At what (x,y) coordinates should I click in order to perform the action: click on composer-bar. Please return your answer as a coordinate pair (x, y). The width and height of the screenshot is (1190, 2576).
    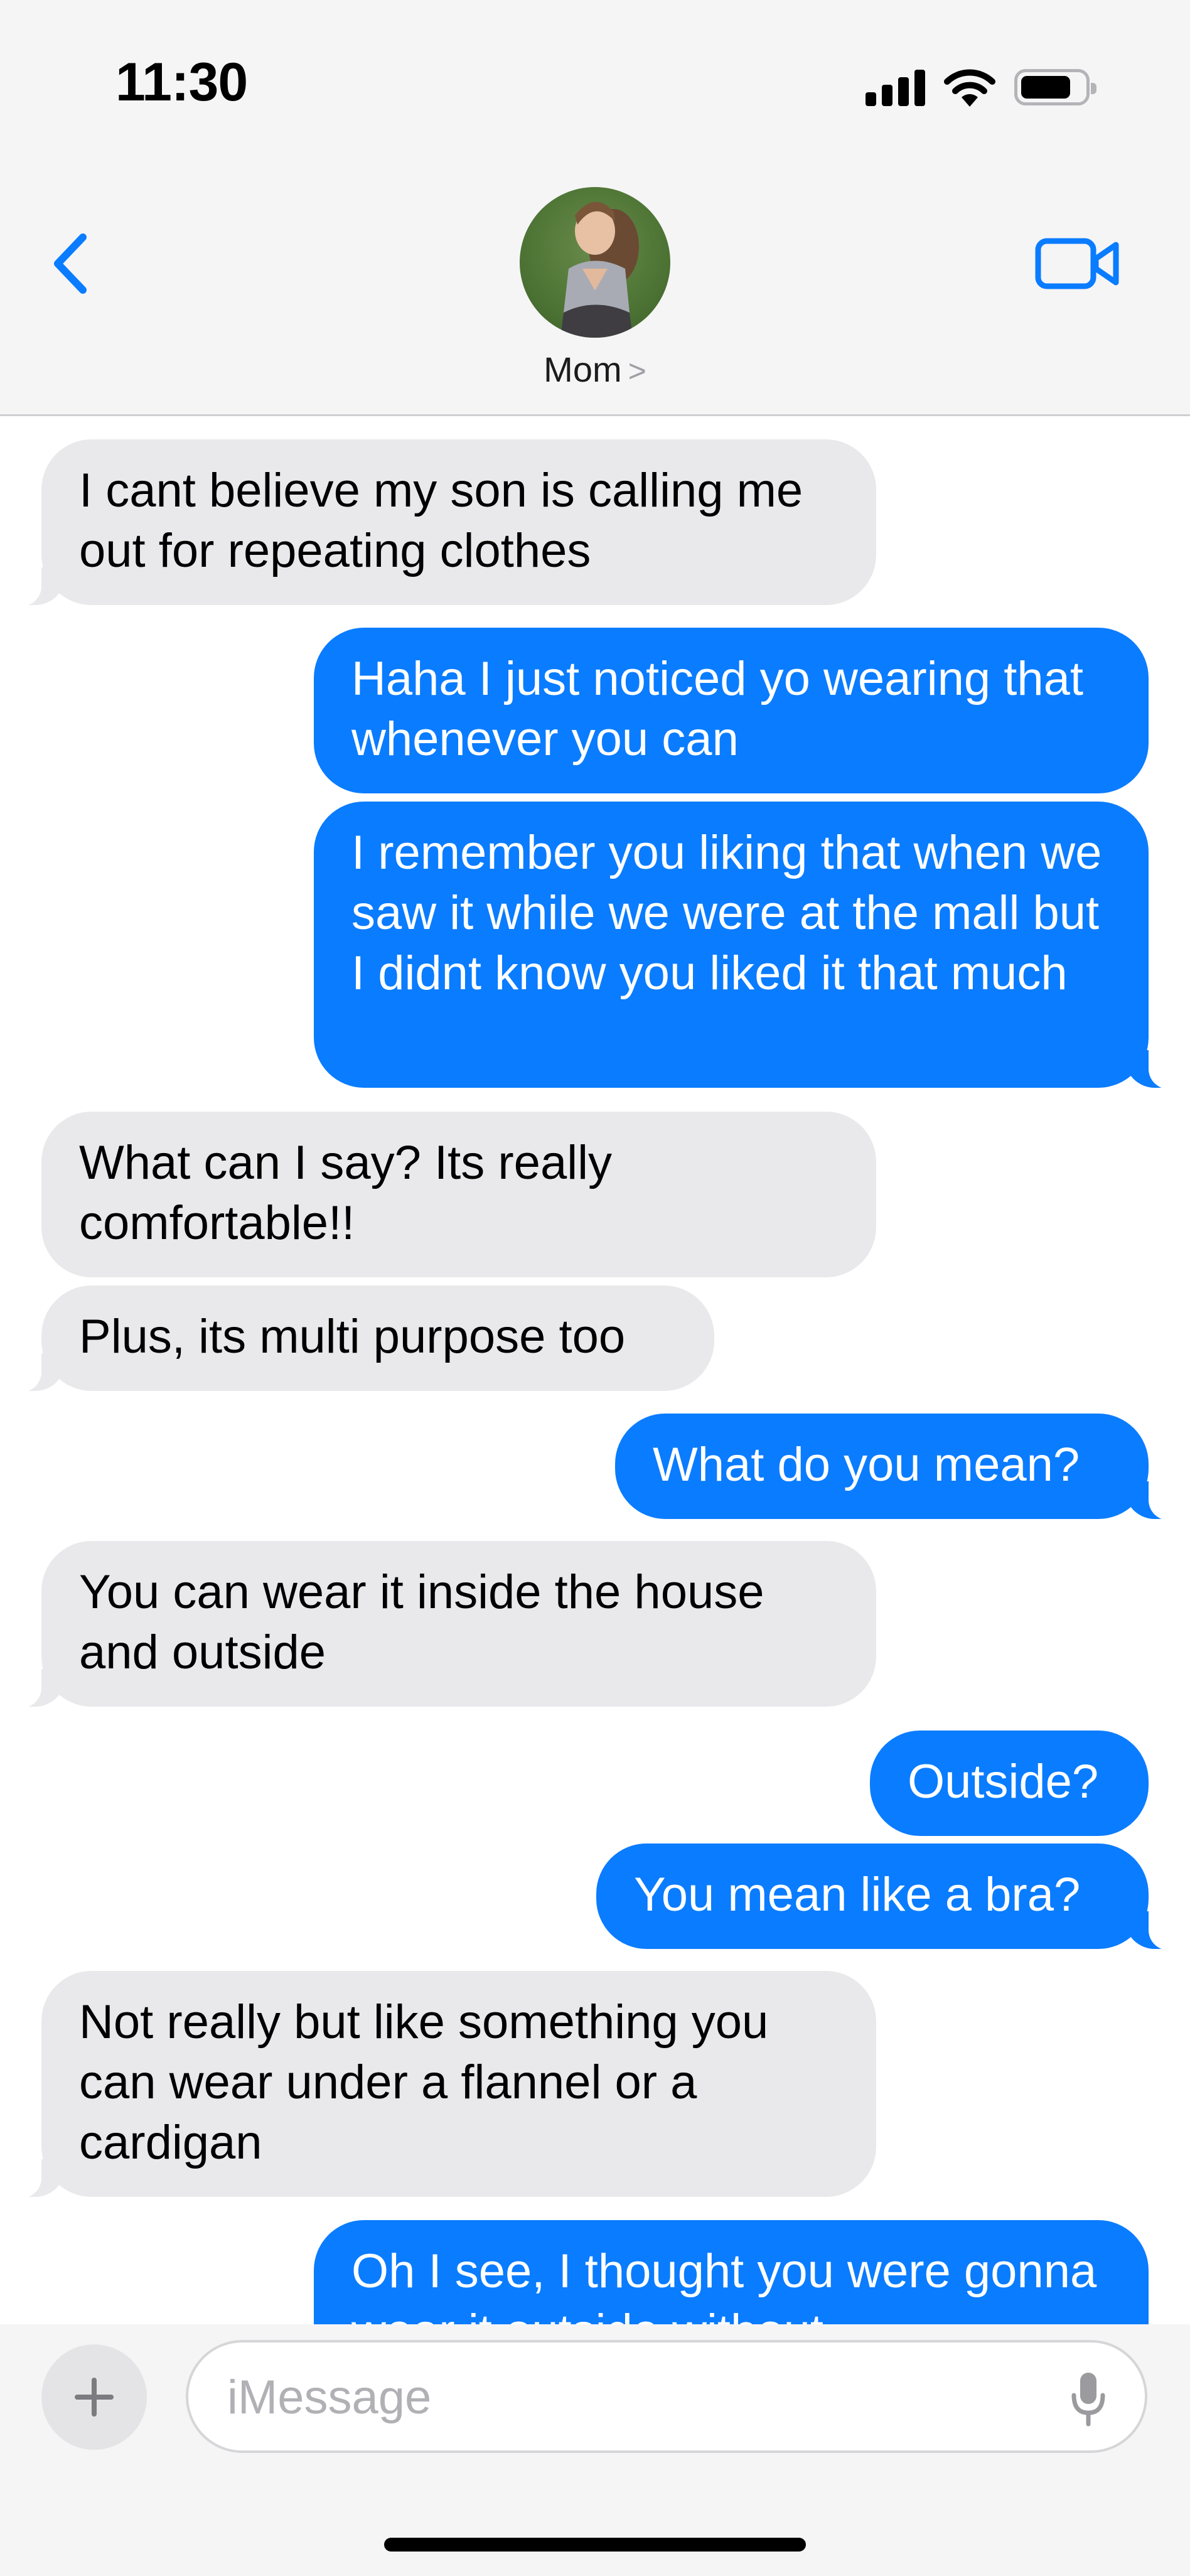
    Looking at the image, I should click on (595, 2450).